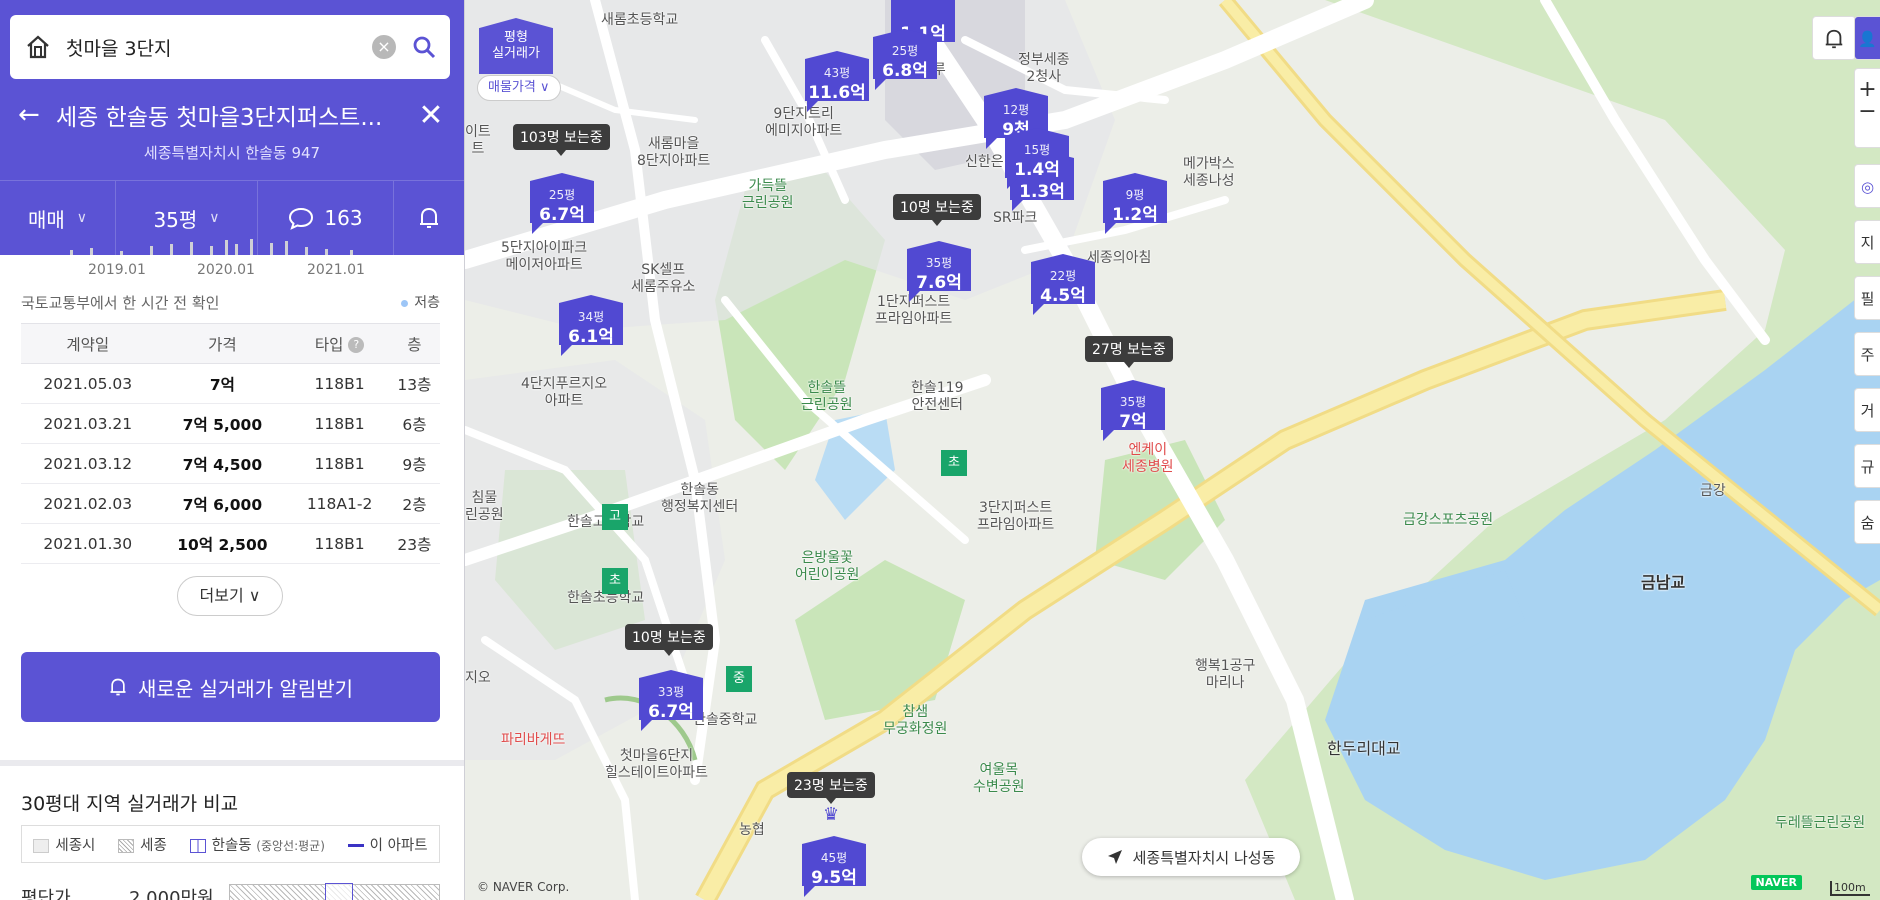  I want to click on compare-row: 평단가 2,000만원, so click(230, 890).